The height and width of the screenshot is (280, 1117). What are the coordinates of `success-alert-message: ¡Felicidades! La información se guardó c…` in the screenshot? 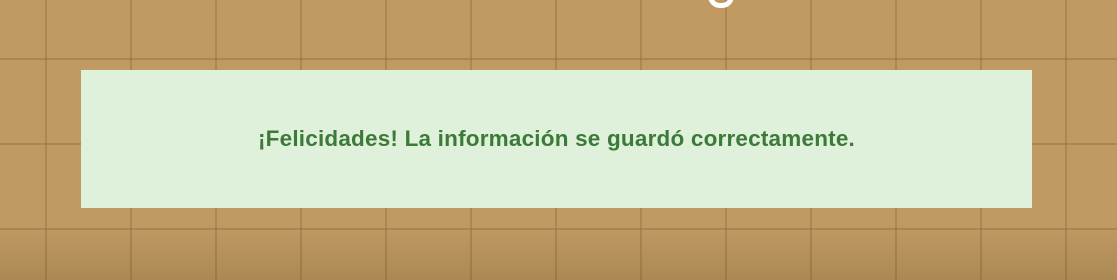 It's located at (556, 138).